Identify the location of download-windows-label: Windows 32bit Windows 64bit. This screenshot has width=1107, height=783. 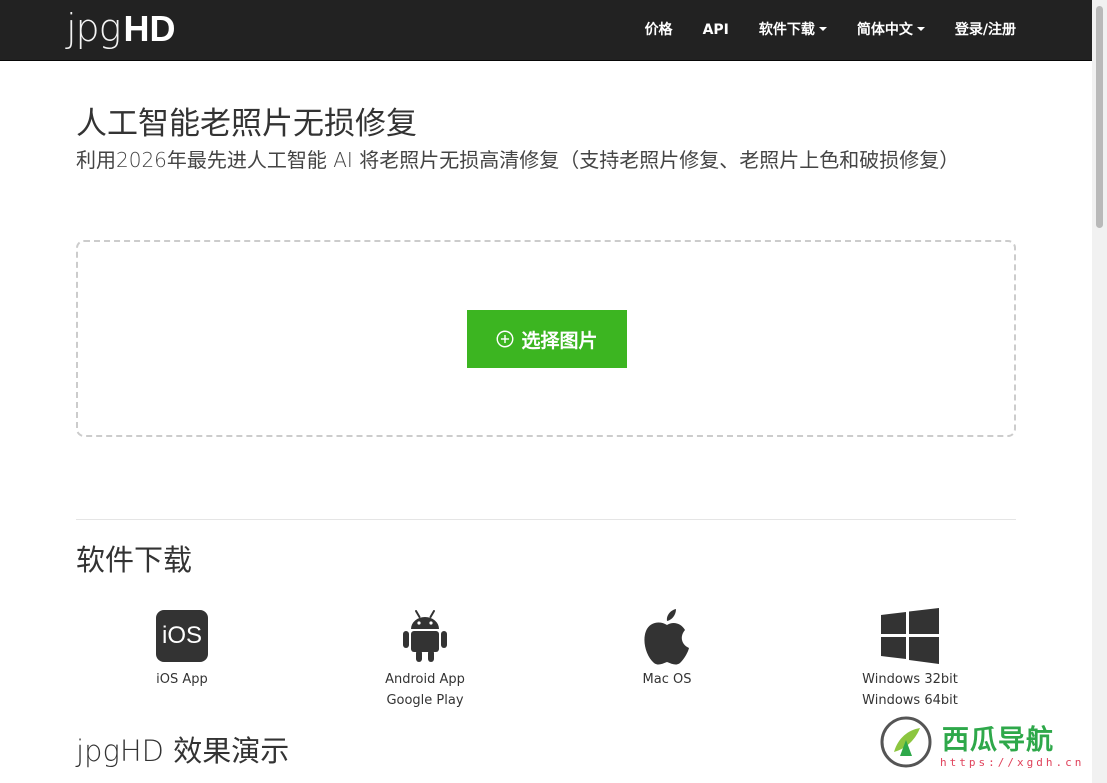
(910, 690).